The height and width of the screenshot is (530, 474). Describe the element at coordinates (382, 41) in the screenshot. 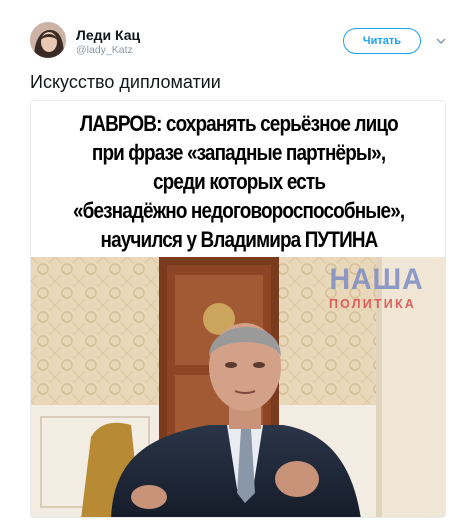

I see `follow-button: Читать` at that location.